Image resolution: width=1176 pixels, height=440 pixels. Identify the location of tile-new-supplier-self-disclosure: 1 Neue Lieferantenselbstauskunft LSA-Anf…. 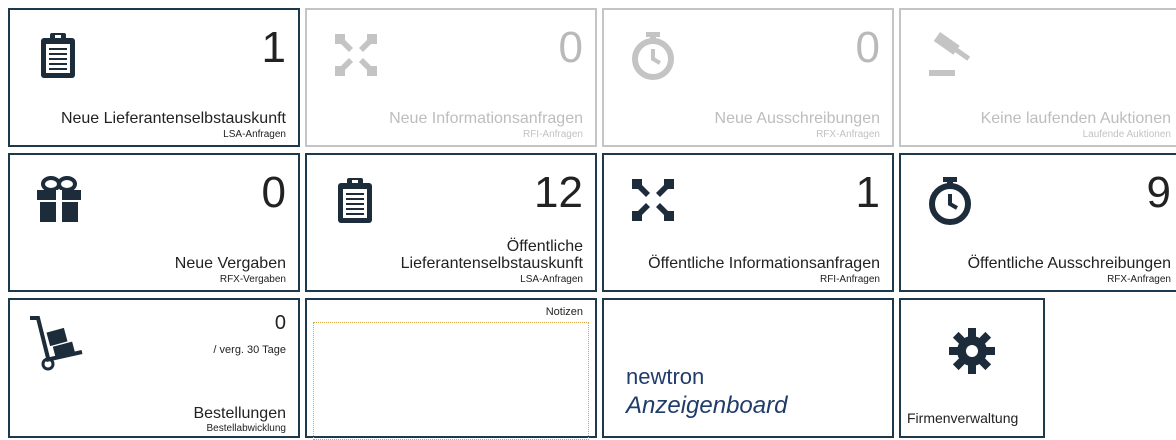
(154, 77).